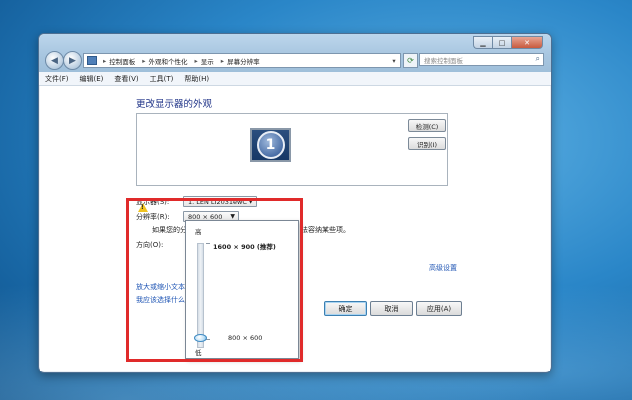 This screenshot has width=632, height=400. Describe the element at coordinates (162, 79) in the screenshot. I see `menu-tools: 工具(T)` at that location.